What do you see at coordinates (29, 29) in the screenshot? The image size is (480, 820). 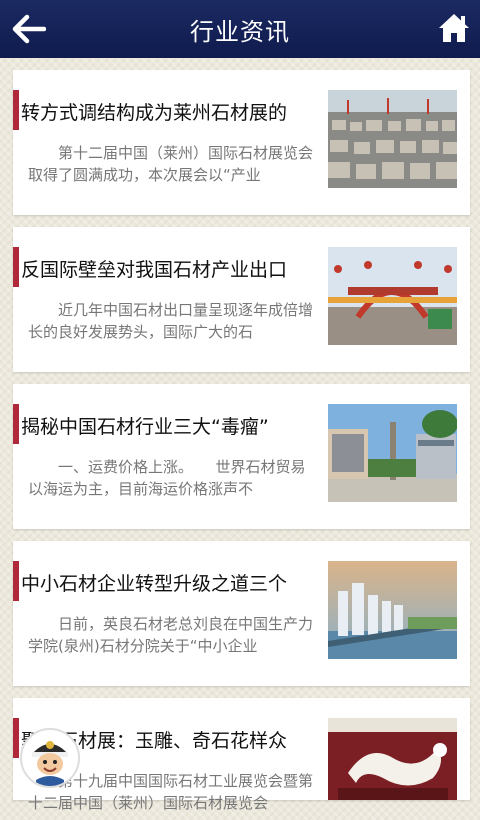 I see `back-arrow-icon` at bounding box center [29, 29].